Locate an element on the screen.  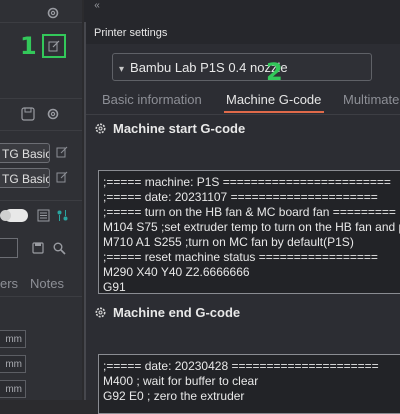
tab-notes: Notes is located at coordinates (47, 283).